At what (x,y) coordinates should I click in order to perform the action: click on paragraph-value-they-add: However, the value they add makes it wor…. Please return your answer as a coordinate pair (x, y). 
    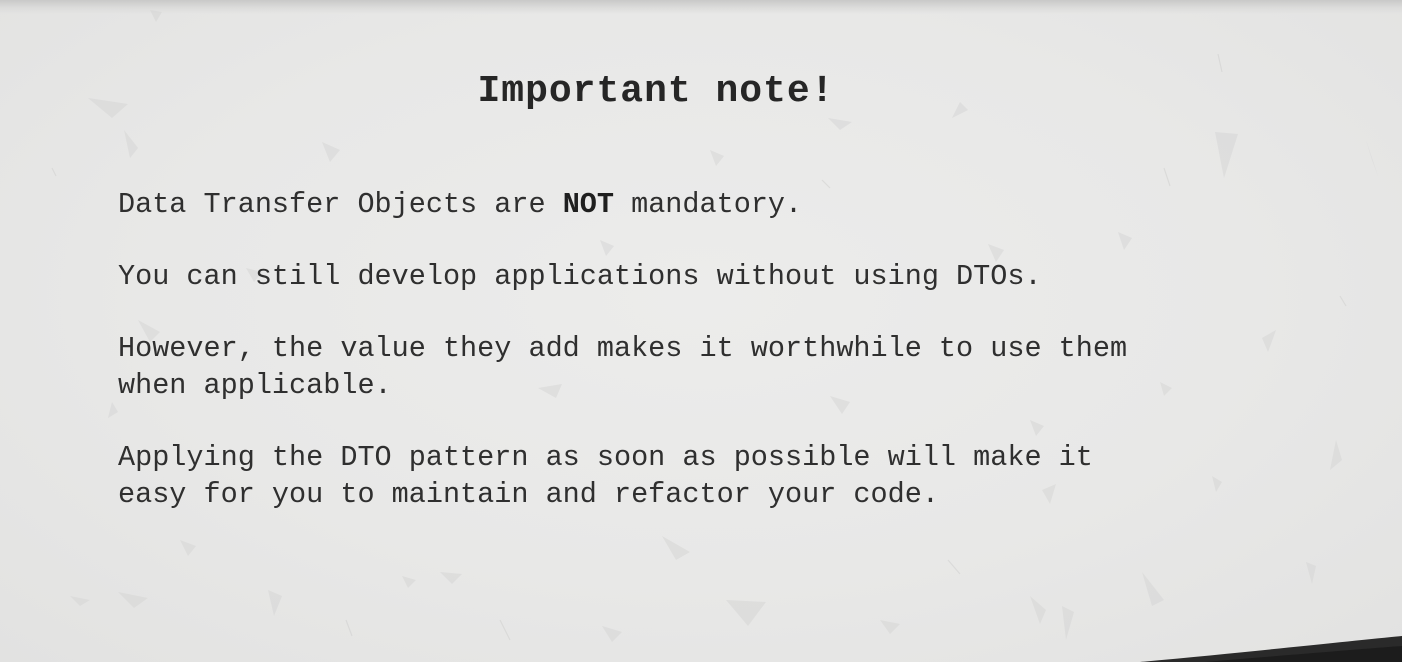
    Looking at the image, I should click on (623, 367).